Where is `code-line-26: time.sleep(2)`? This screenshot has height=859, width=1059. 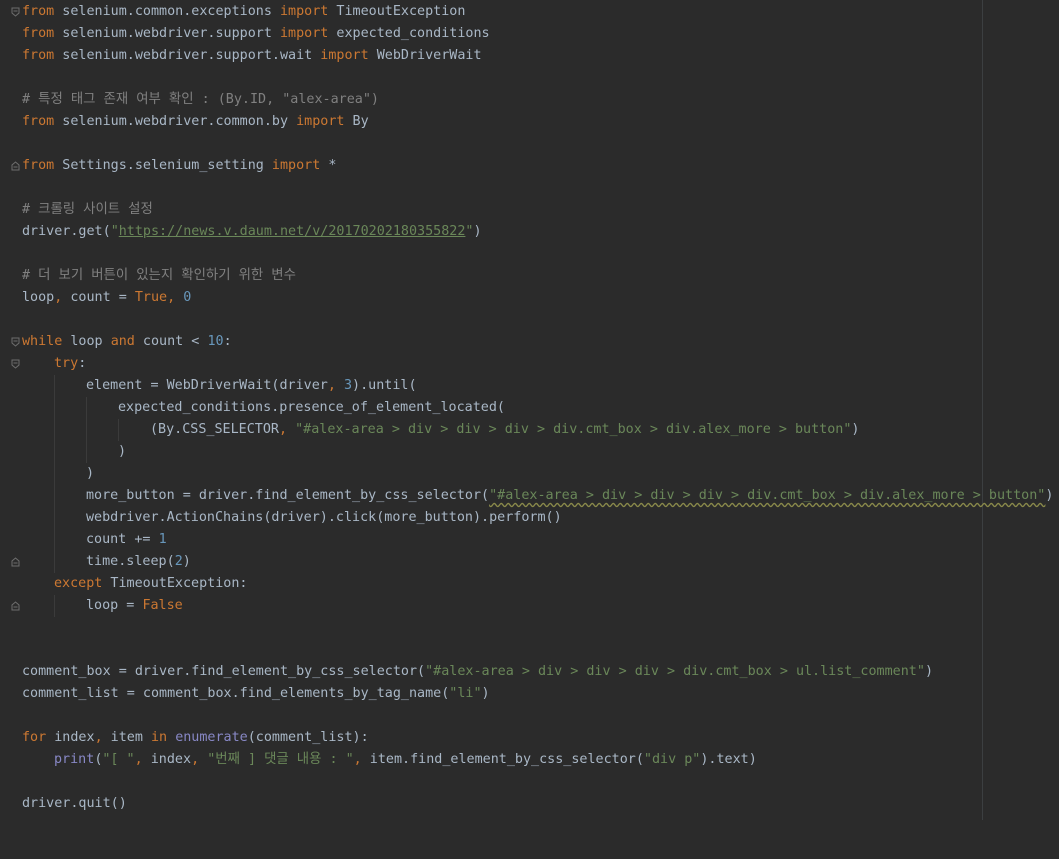
code-line-26: time.sleep(2) is located at coordinates (529, 562).